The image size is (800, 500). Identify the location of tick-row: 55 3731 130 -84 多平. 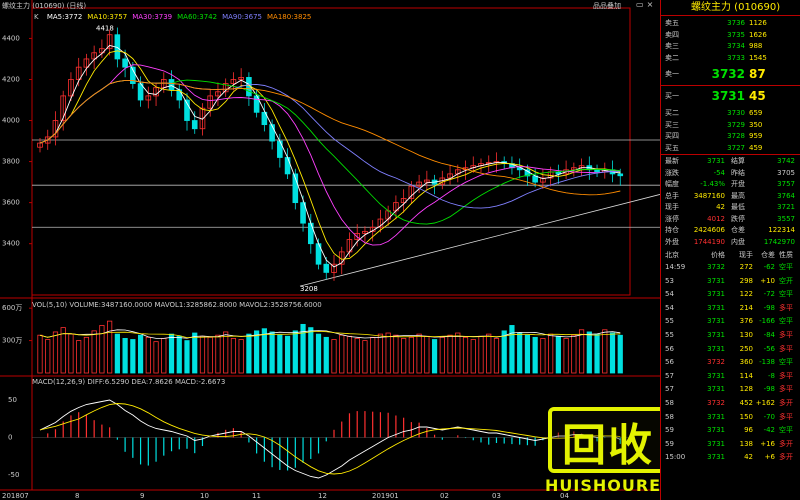
(730, 336).